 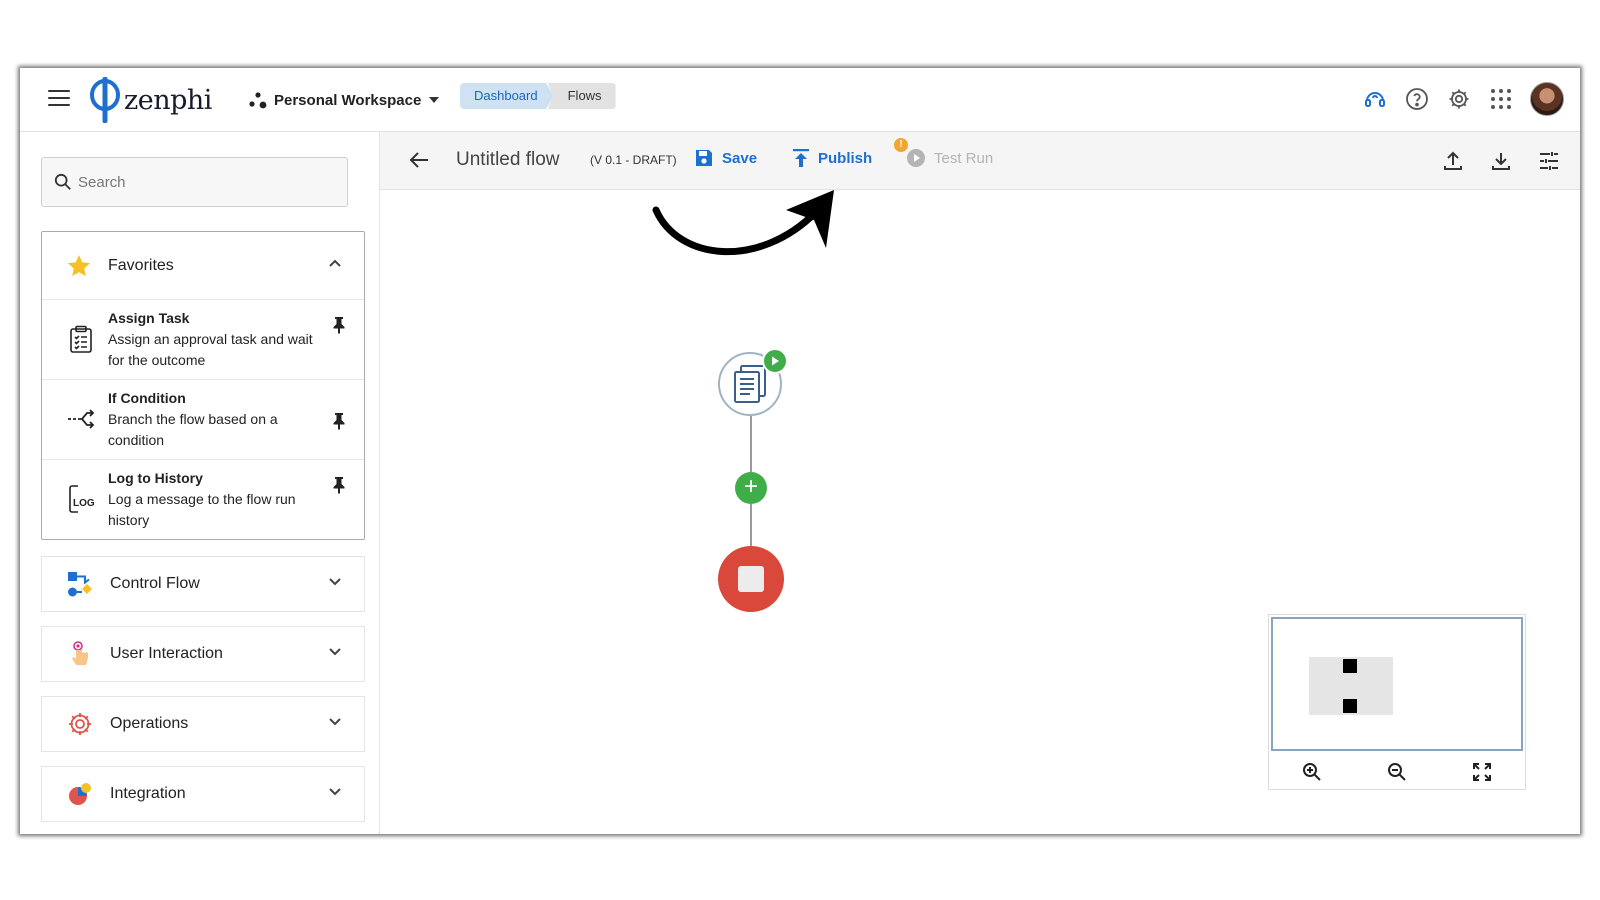 I want to click on chevron-up-icon, so click(x=335, y=263).